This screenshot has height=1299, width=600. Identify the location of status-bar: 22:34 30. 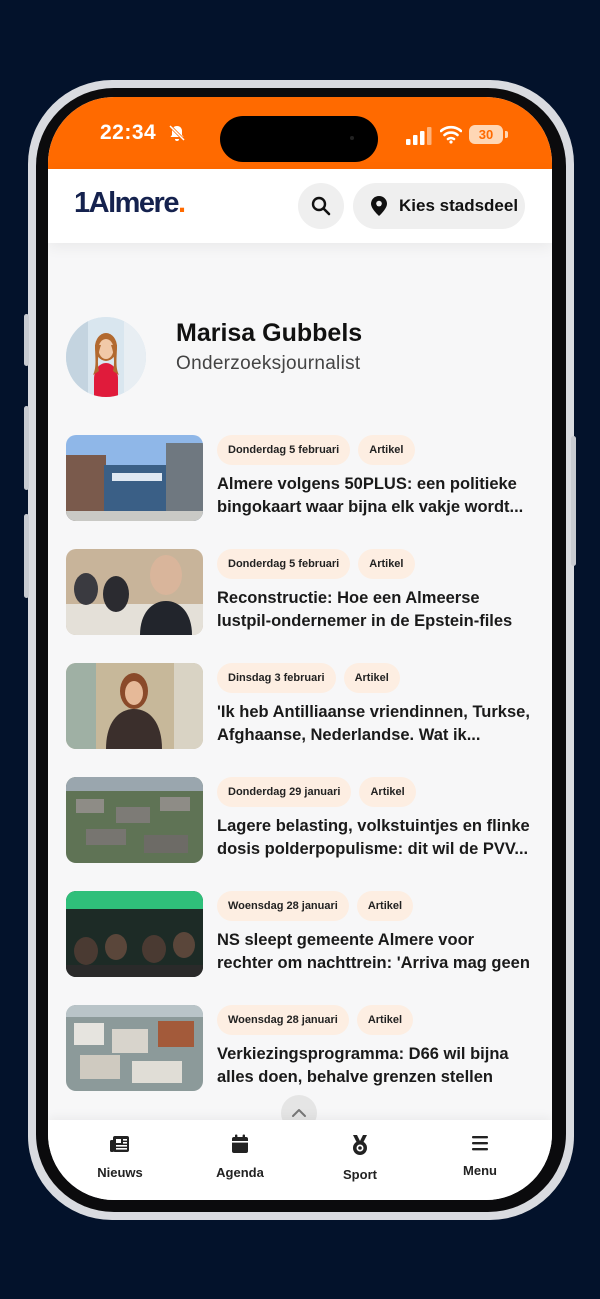
(300, 133).